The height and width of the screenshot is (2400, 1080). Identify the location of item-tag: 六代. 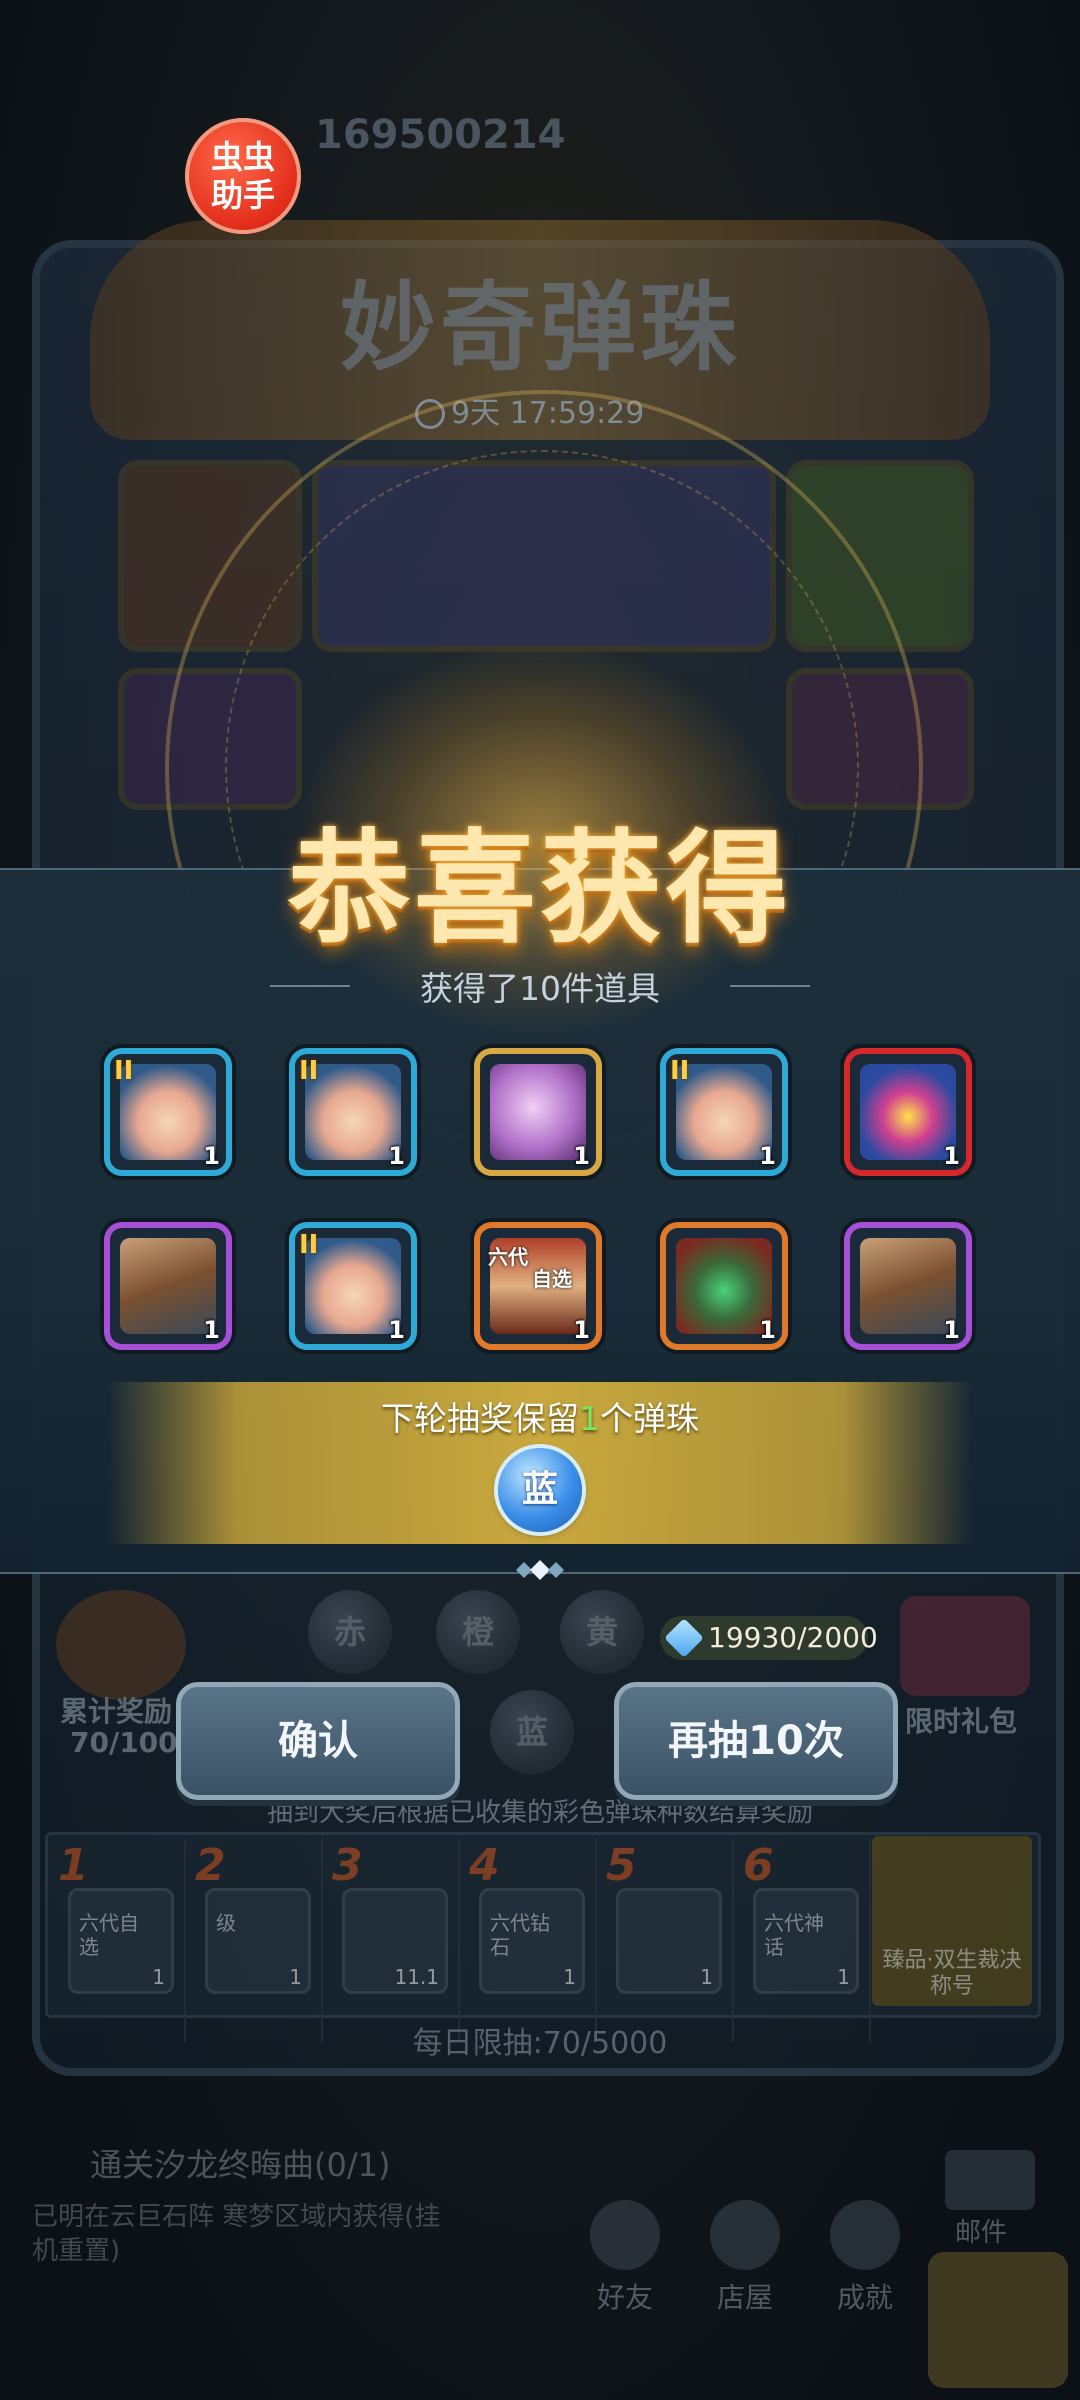
(508, 1257).